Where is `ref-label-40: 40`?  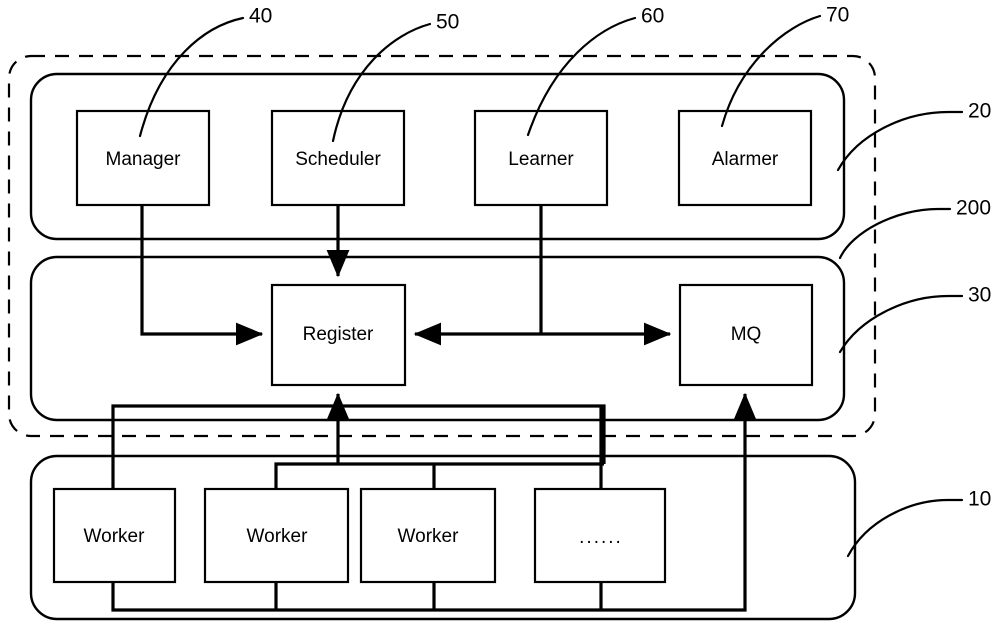 ref-label-40: 40 is located at coordinates (260, 16).